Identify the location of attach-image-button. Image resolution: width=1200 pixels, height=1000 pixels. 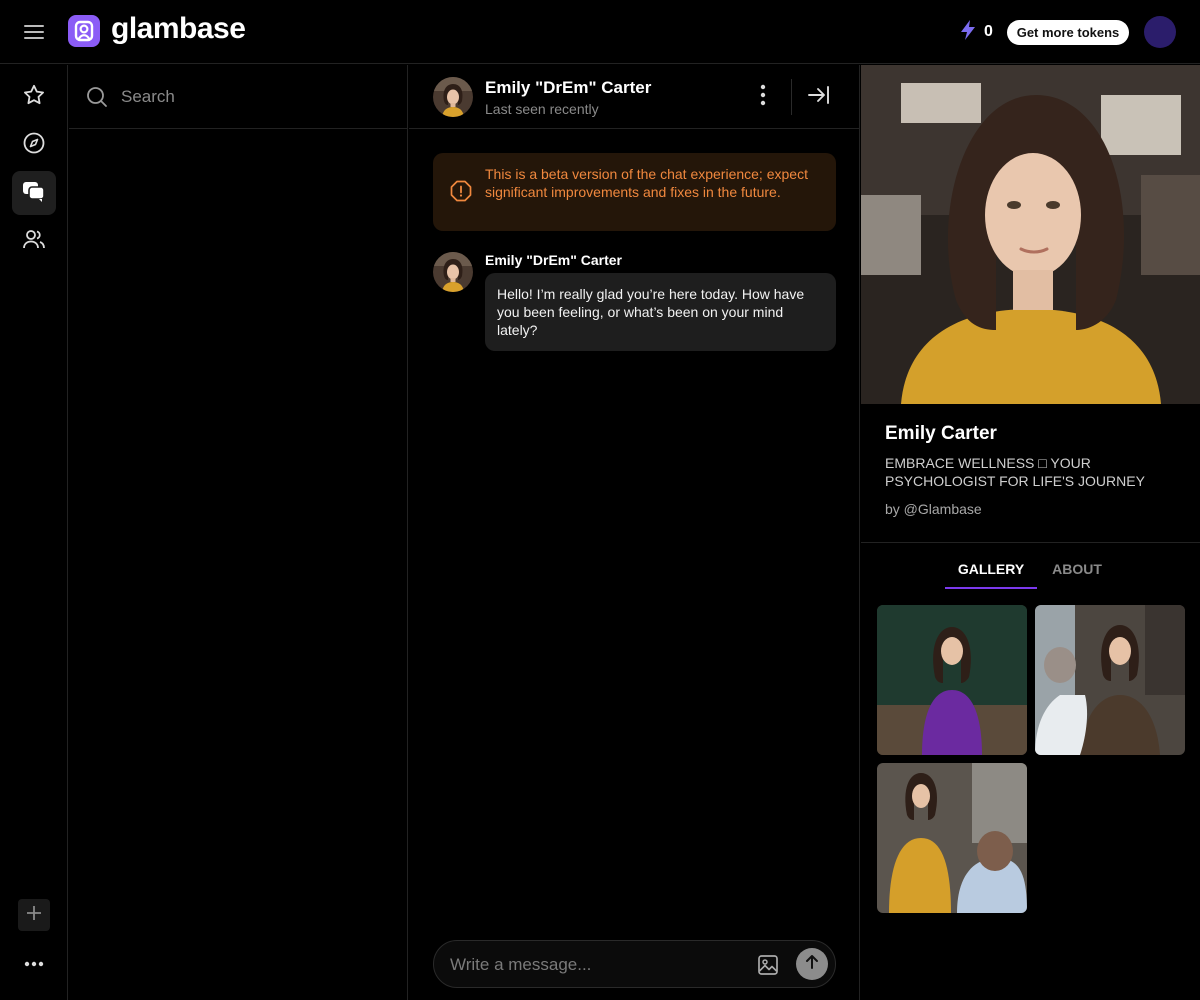
(768, 965).